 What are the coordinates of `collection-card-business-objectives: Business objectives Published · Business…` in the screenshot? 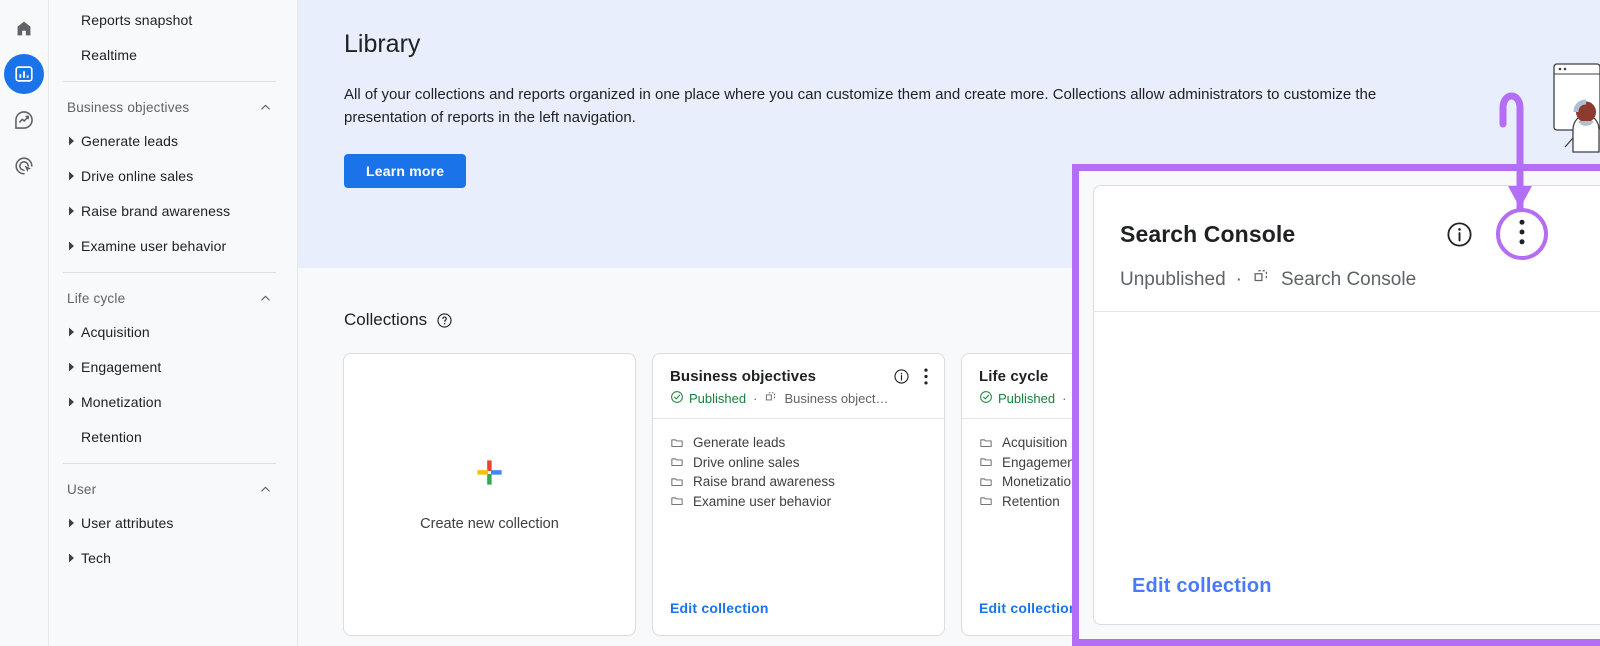 It's located at (798, 494).